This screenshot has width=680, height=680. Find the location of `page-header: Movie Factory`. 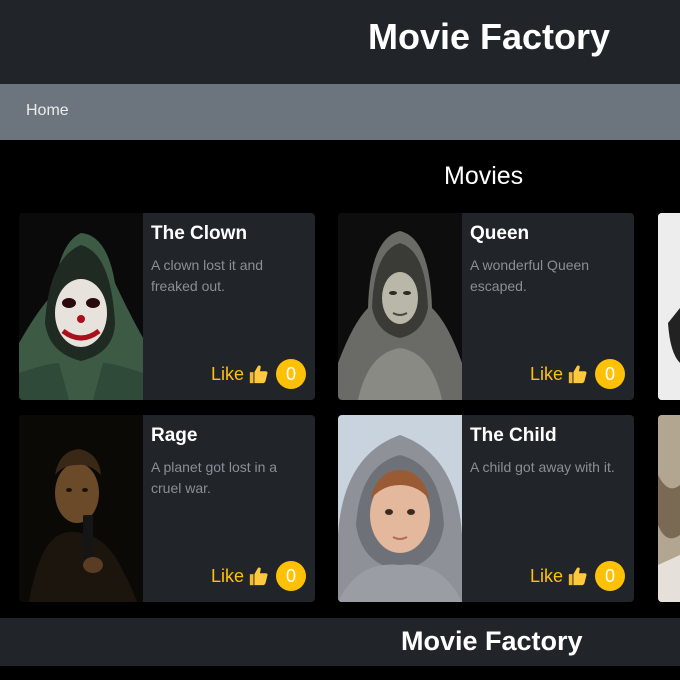

page-header: Movie Factory is located at coordinates (340, 42).